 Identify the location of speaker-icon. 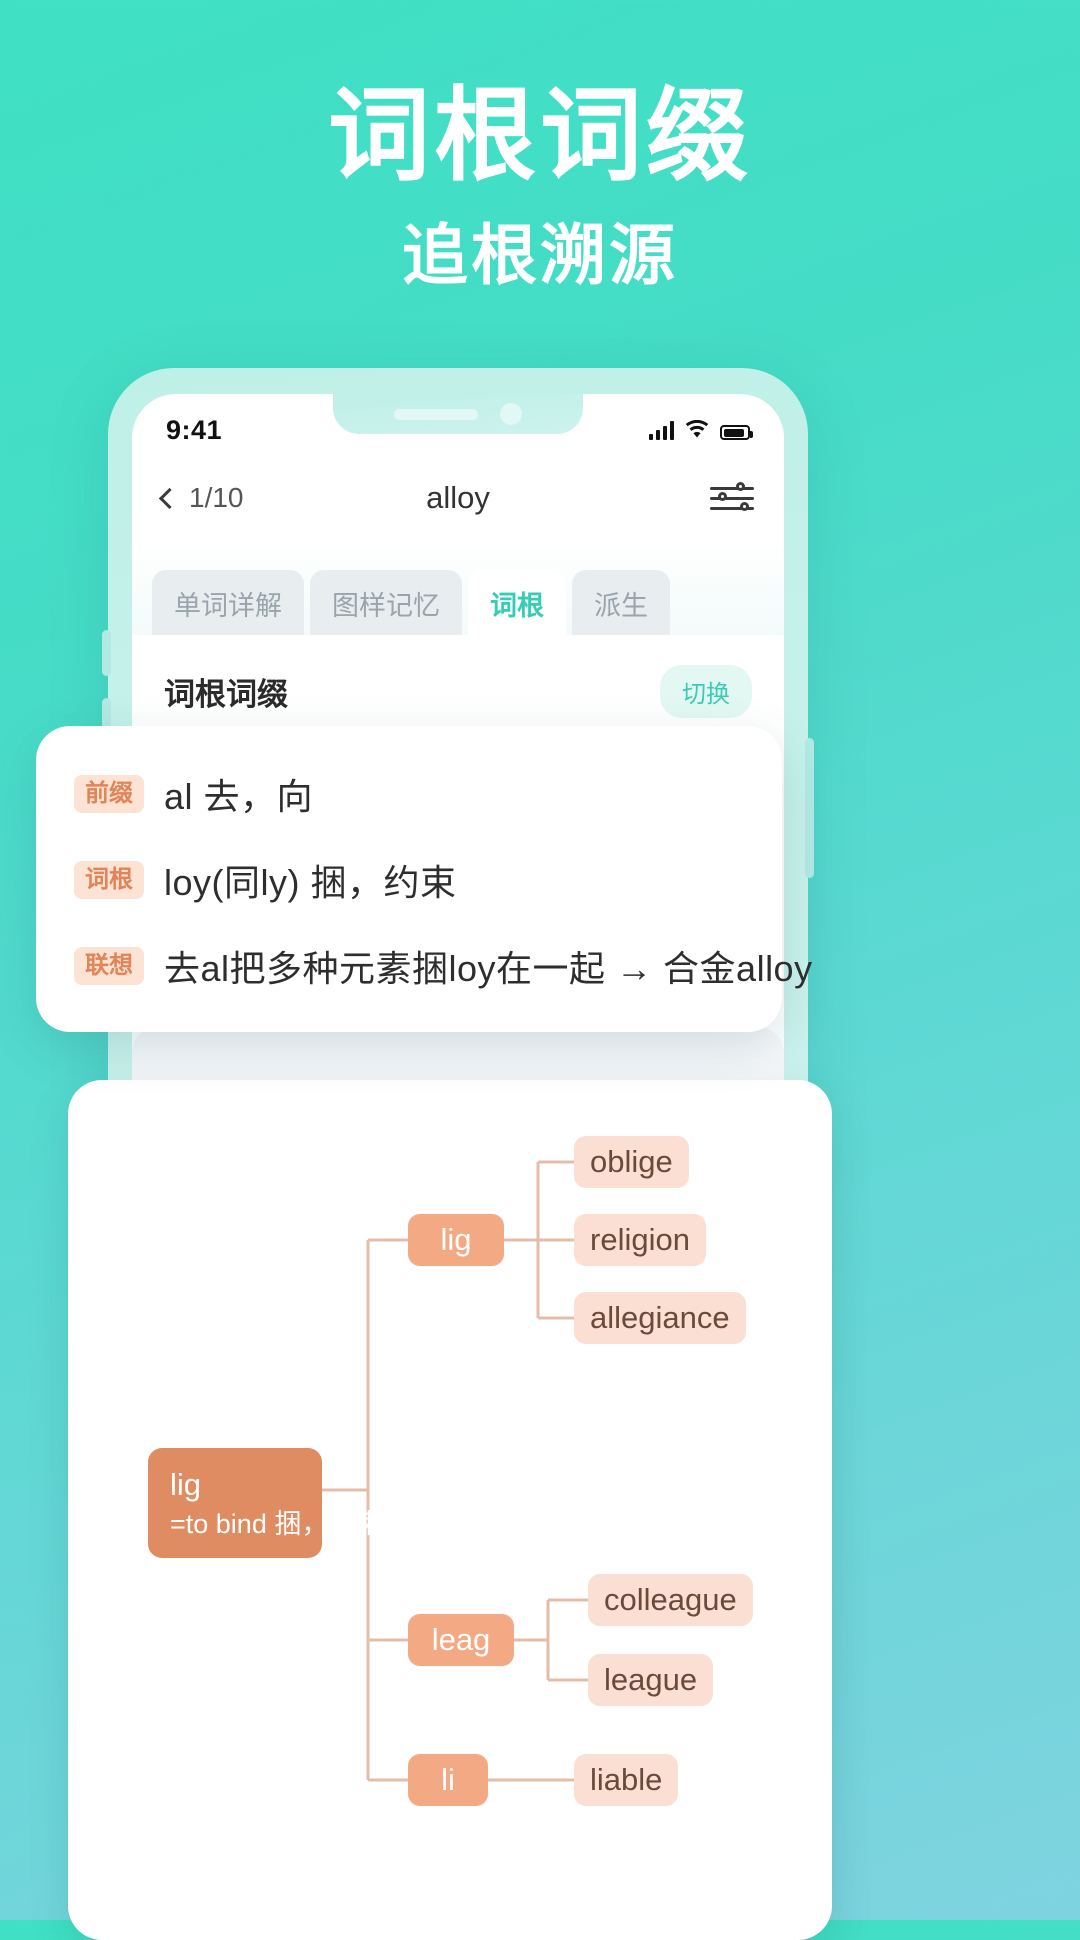
(436, 414).